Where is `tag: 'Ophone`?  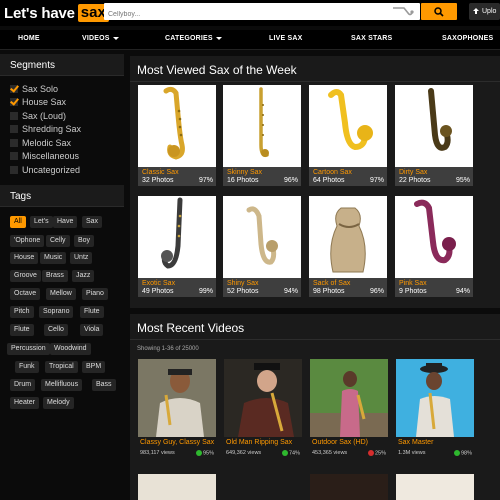
tag: 'Ophone is located at coordinates (27, 240).